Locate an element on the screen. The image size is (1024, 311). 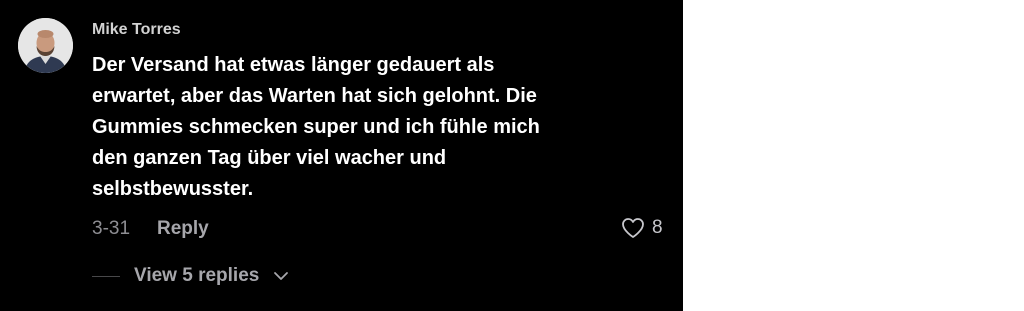
chevron-down-icon is located at coordinates (281, 276).